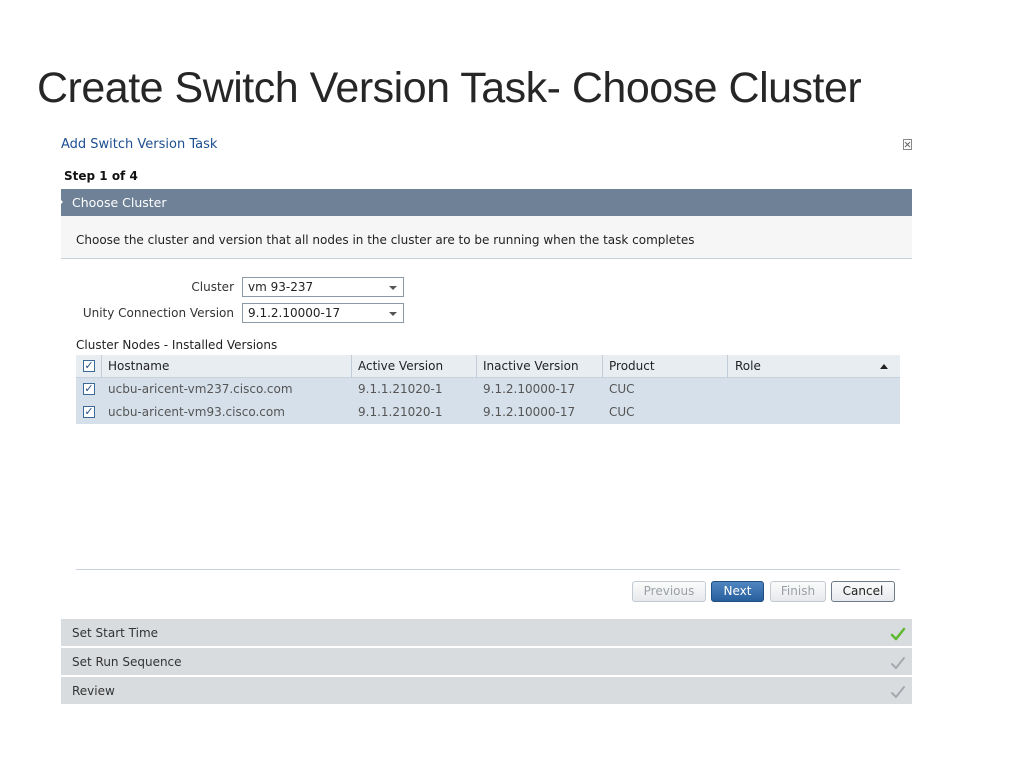 The width and height of the screenshot is (1024, 768). I want to click on expand-arrow-icon, so click(60, 202).